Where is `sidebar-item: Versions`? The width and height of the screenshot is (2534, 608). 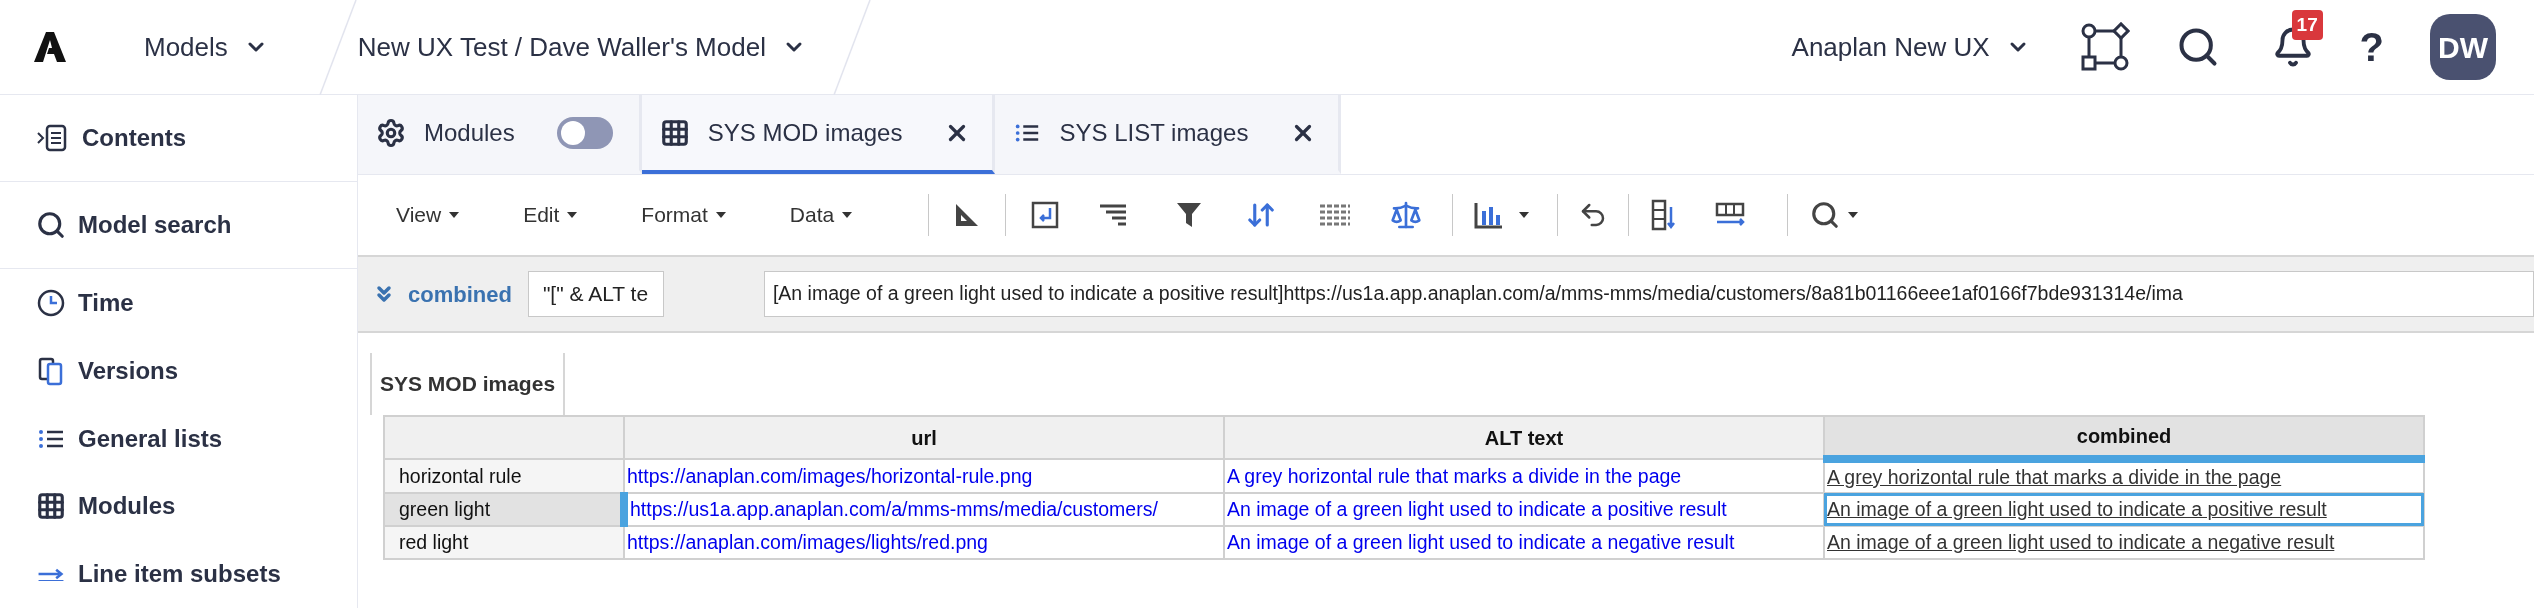 sidebar-item: Versions is located at coordinates (107, 370).